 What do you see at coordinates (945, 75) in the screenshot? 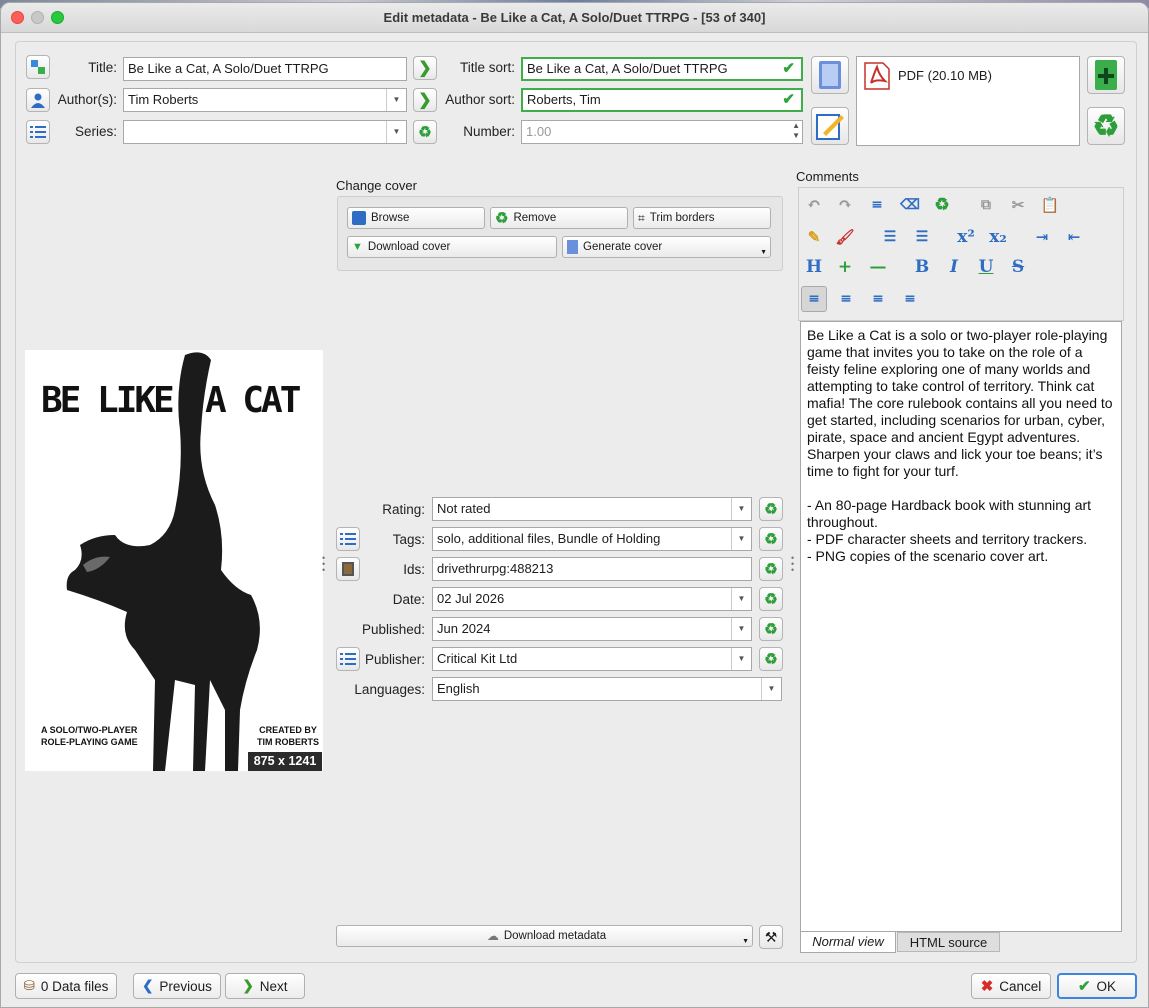
I see `format-item-pdf: PDF (20.10 MB)` at bounding box center [945, 75].